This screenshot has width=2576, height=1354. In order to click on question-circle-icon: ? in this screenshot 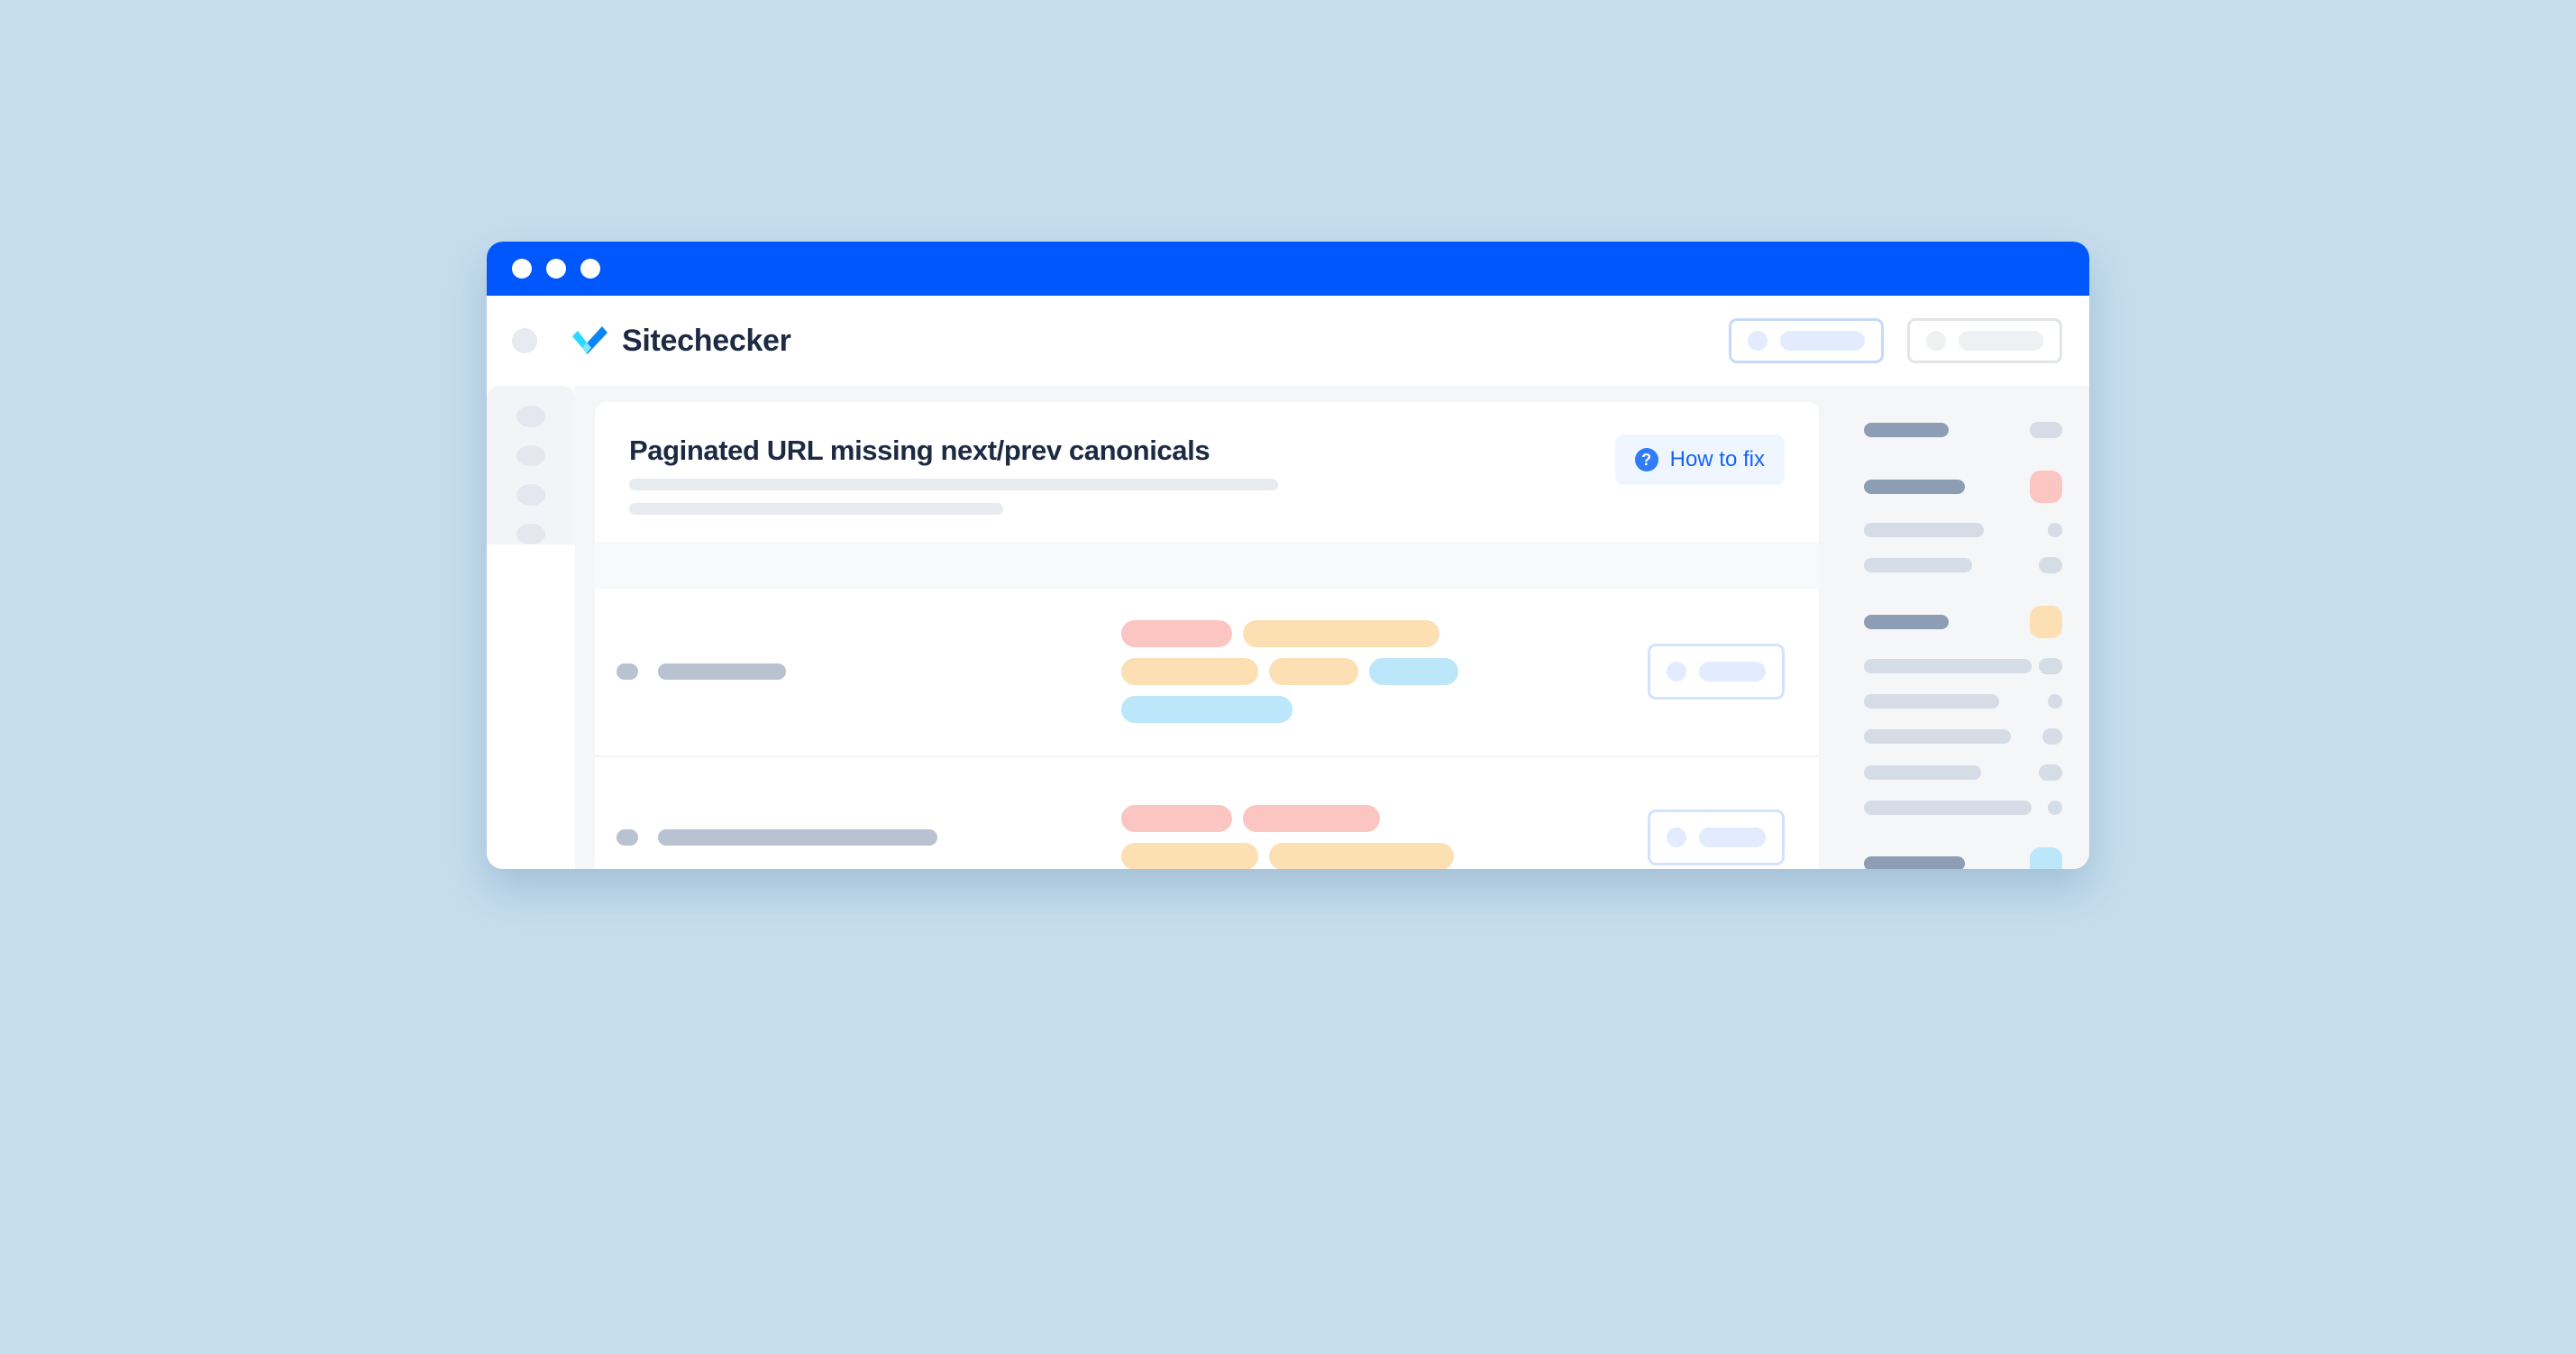, I will do `click(1646, 459)`.